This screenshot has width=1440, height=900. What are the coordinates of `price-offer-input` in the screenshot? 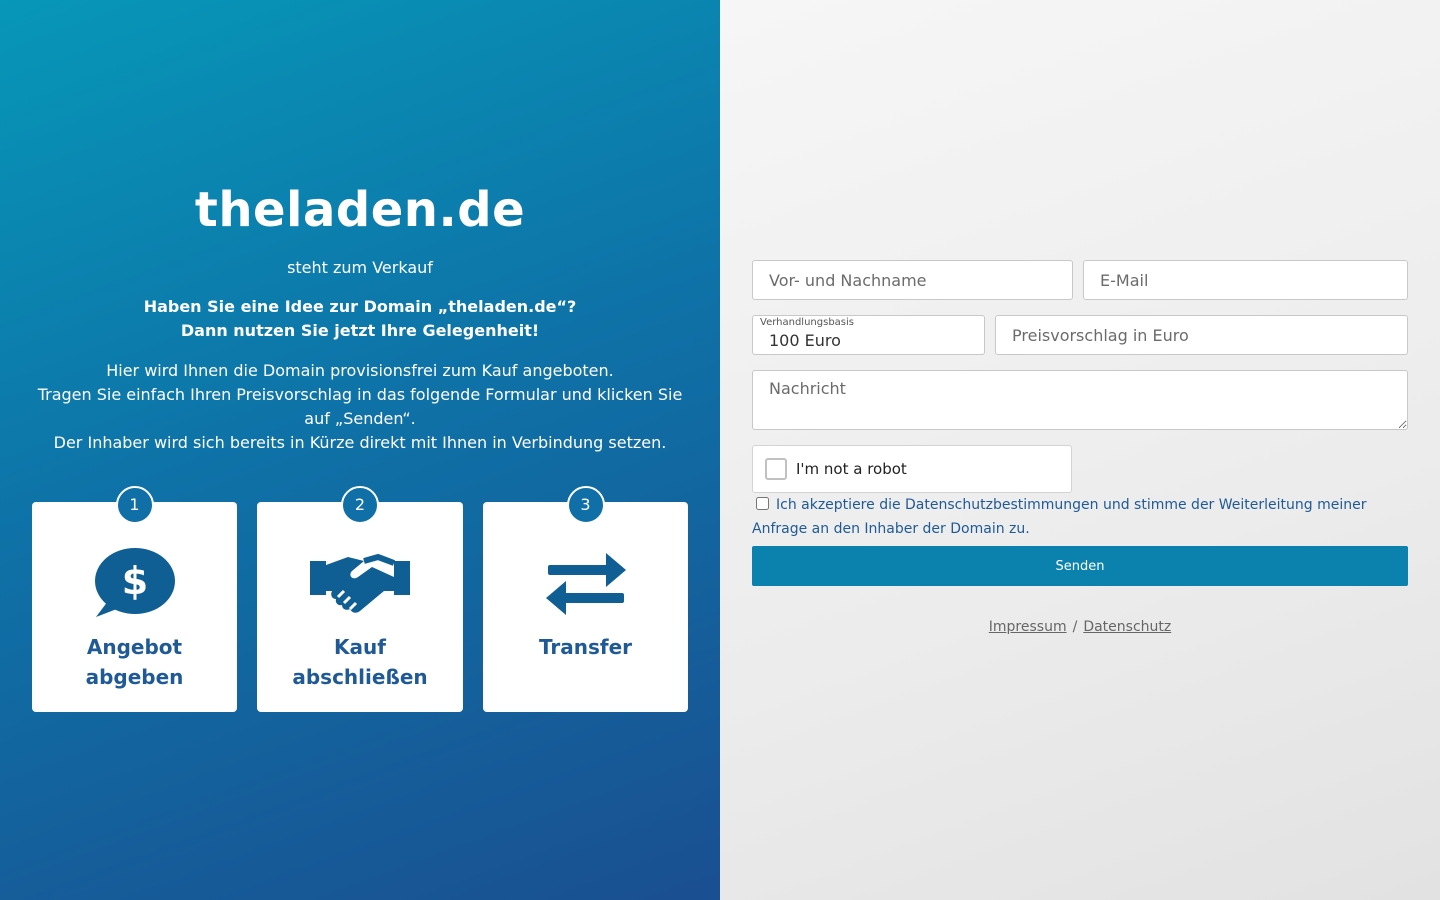 It's located at (1201, 335).